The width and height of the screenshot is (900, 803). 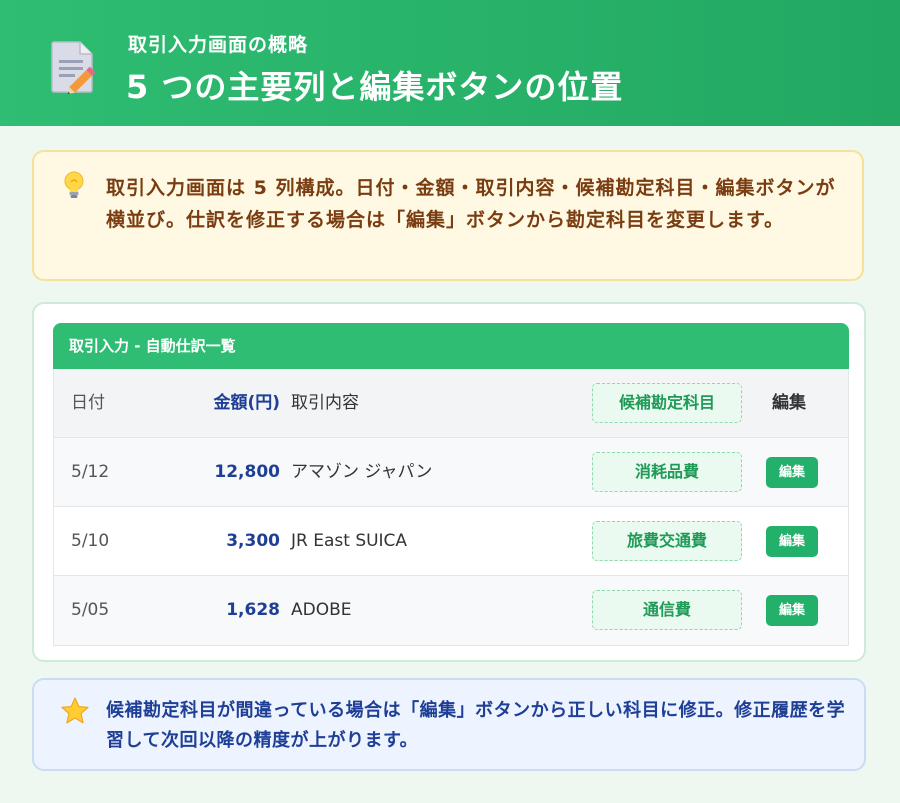 I want to click on row-date: 5/10, so click(x=90, y=541).